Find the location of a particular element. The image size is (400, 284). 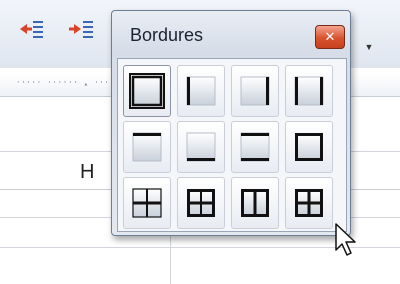

border-outline-thick-icon is located at coordinates (147, 91).